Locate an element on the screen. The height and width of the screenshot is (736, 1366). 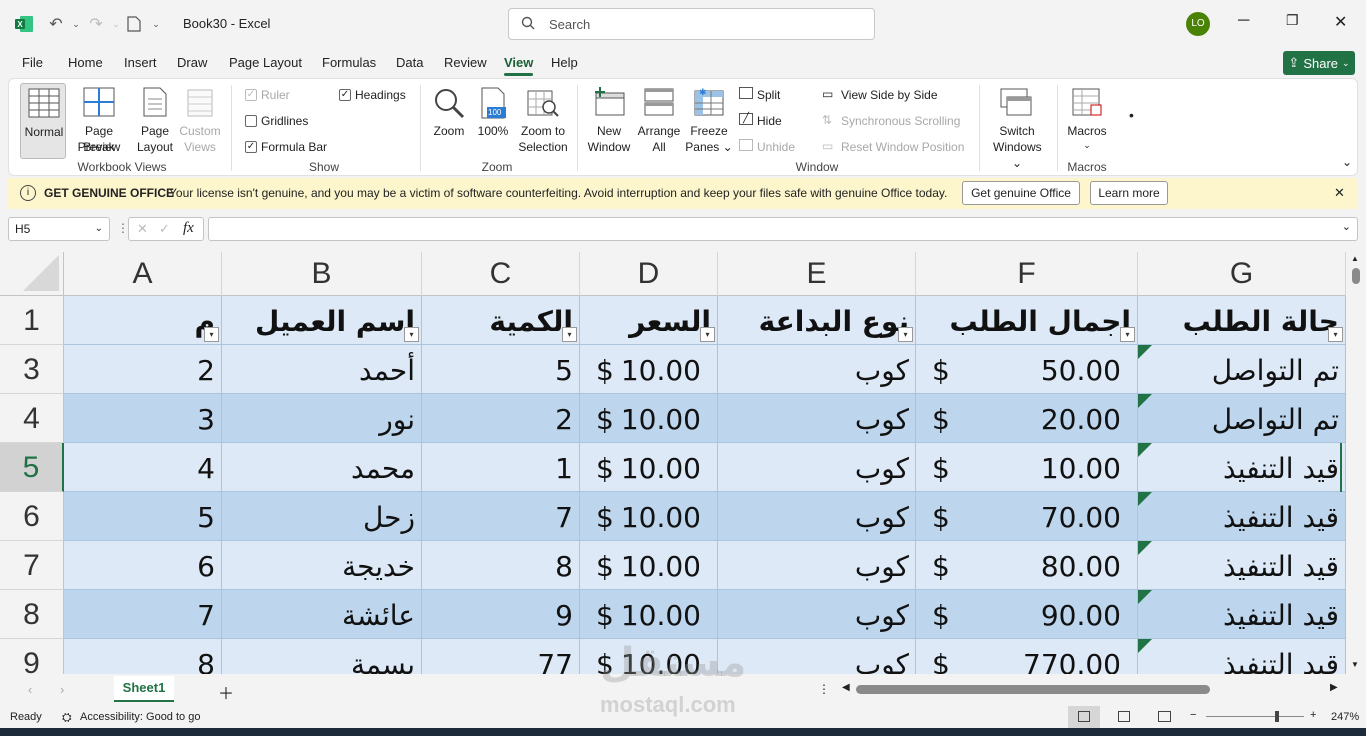
header-cell-c: الكمية ▾ is located at coordinates (501, 320).